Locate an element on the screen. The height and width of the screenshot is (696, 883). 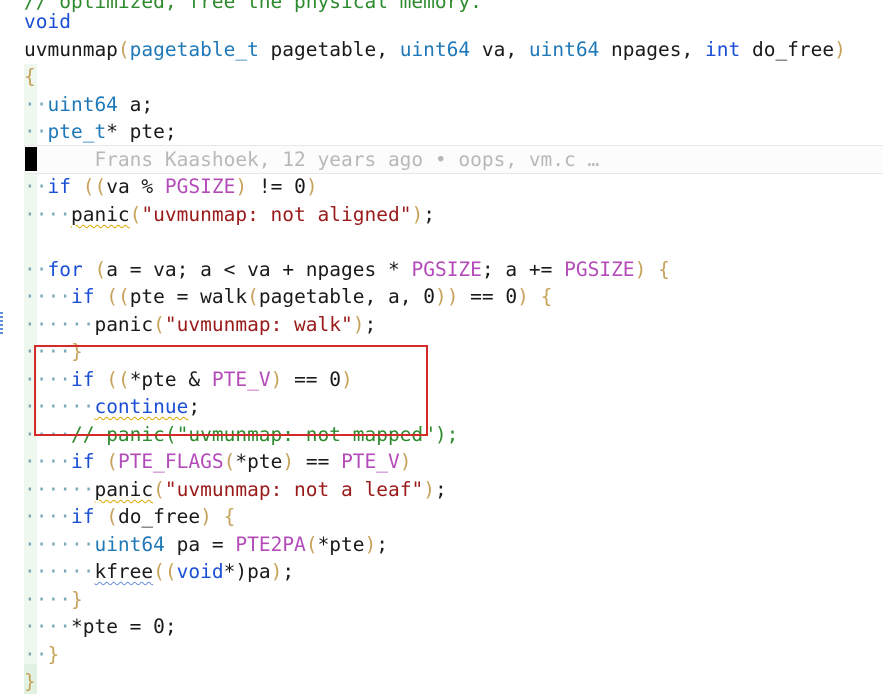
code-token: panic is located at coordinates (124, 489).